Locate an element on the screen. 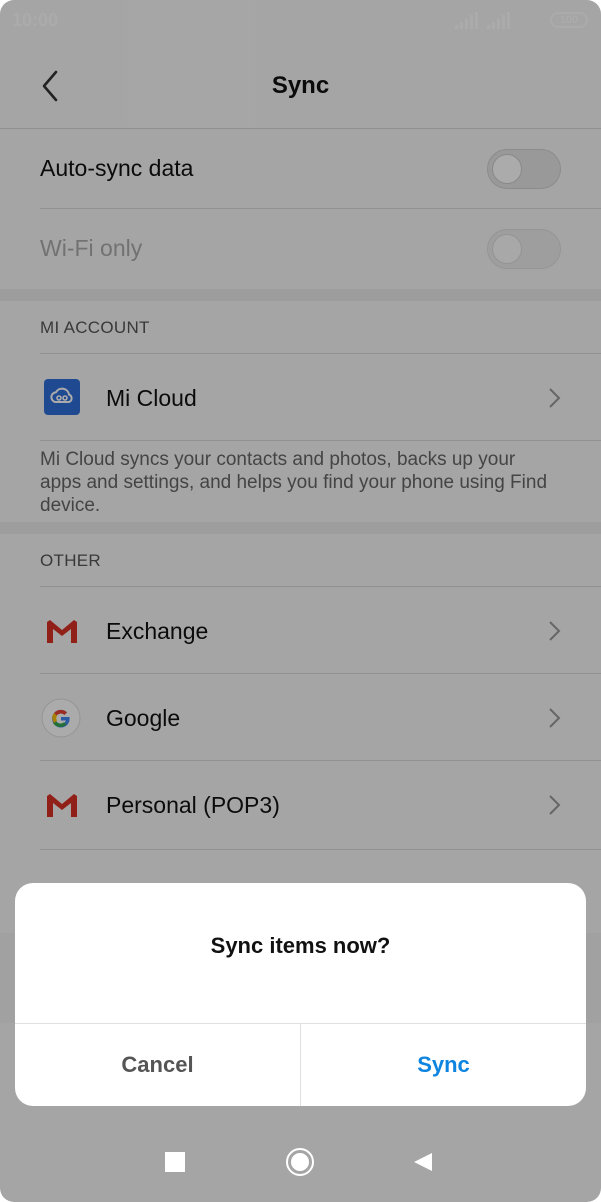 This screenshot has width=601, height=1202. back-icon is located at coordinates (423, 1162).